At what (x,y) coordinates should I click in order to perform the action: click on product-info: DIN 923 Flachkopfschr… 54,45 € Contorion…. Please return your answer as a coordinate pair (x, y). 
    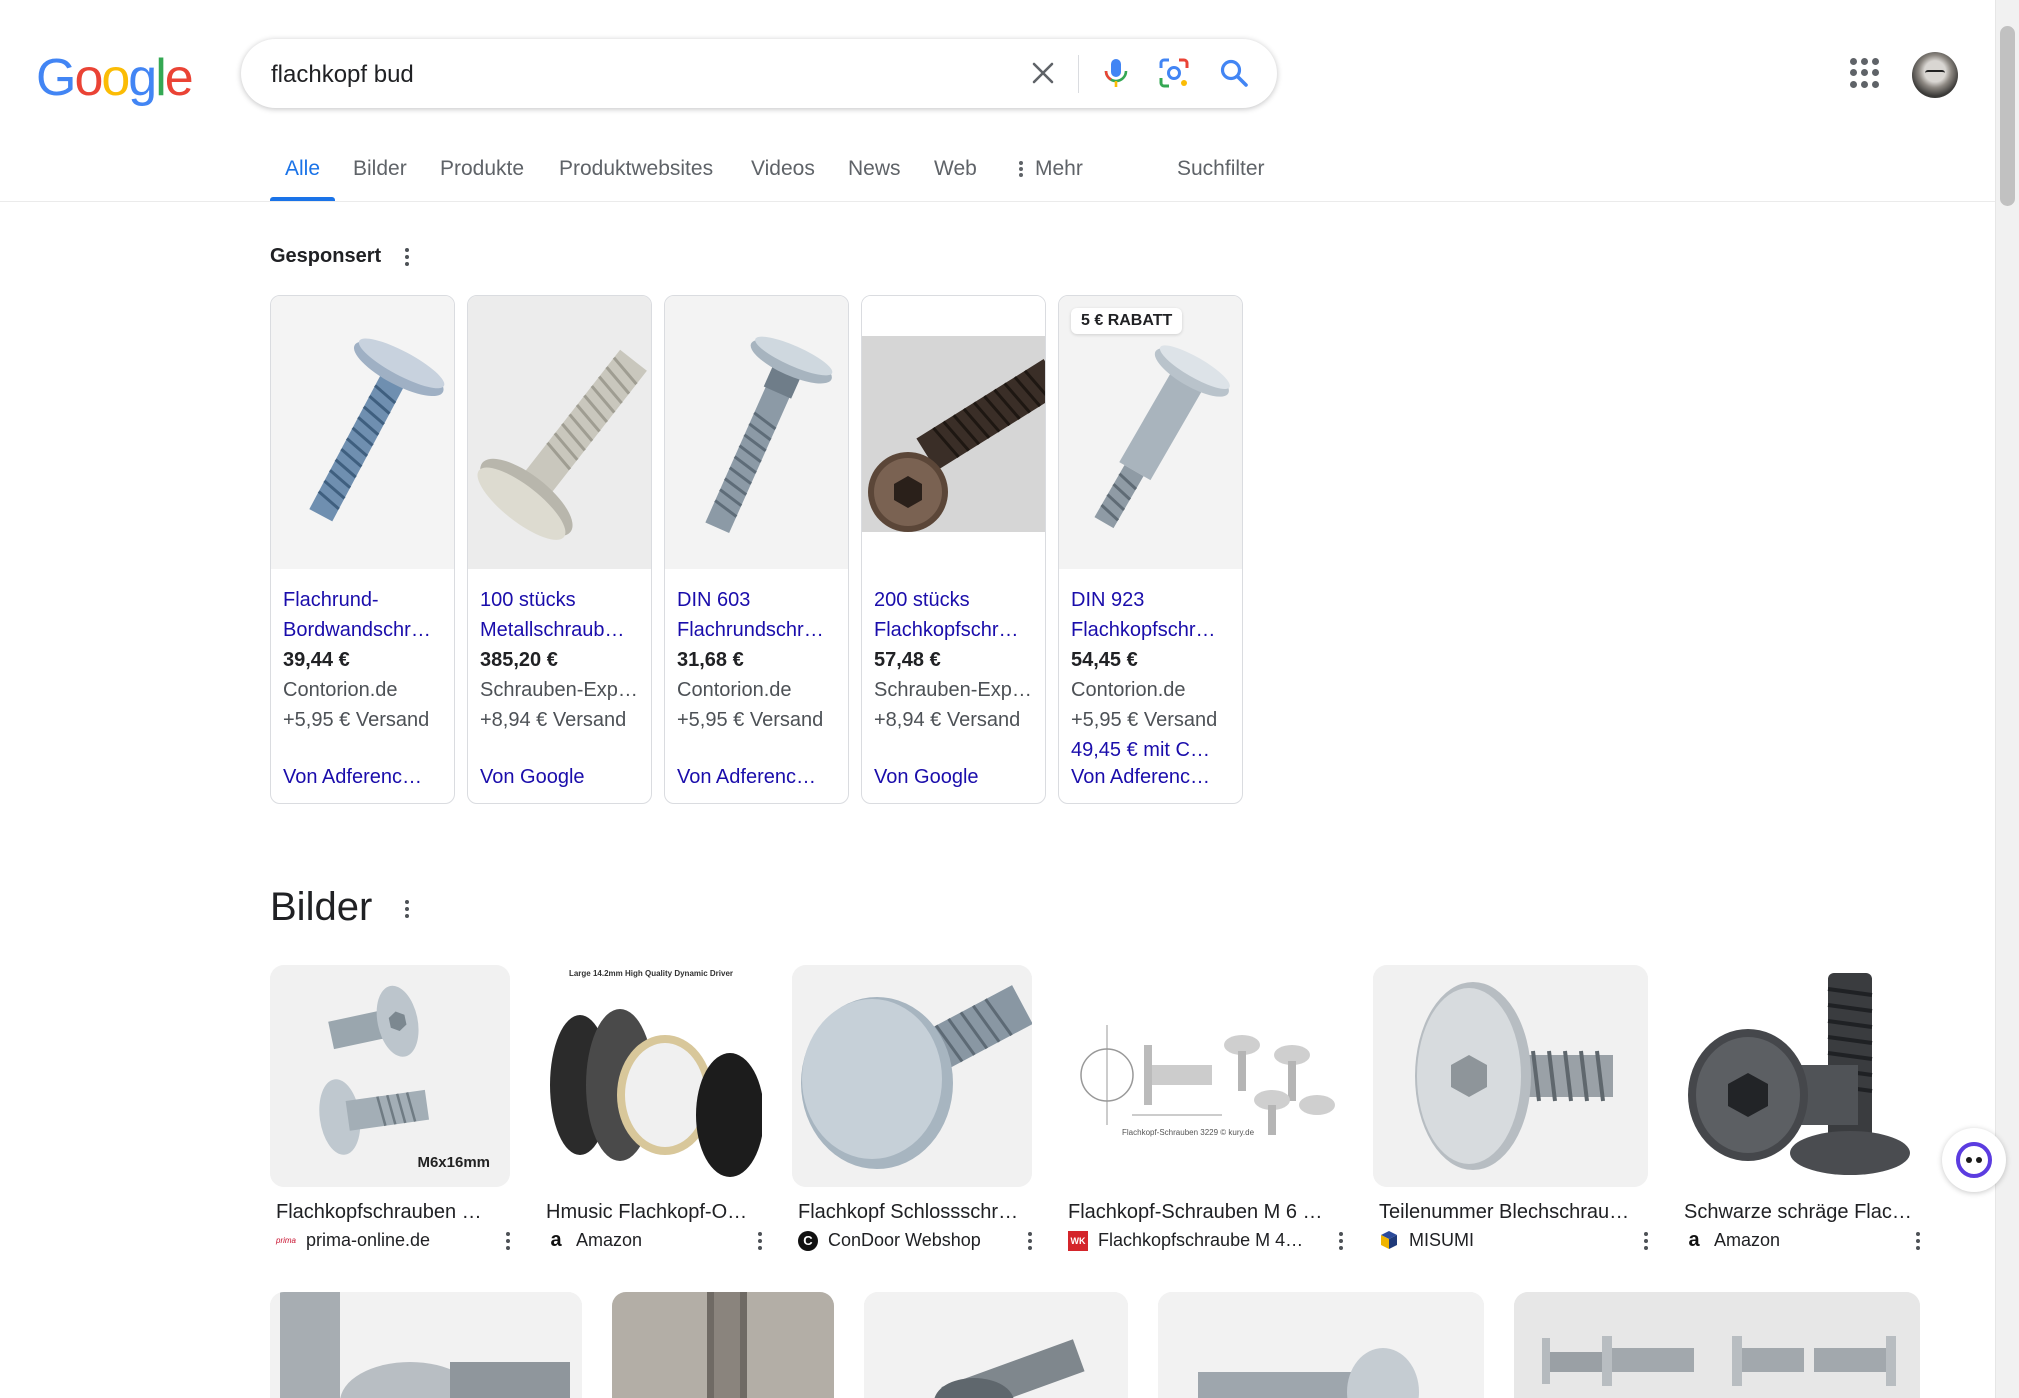
    Looking at the image, I should click on (1153, 675).